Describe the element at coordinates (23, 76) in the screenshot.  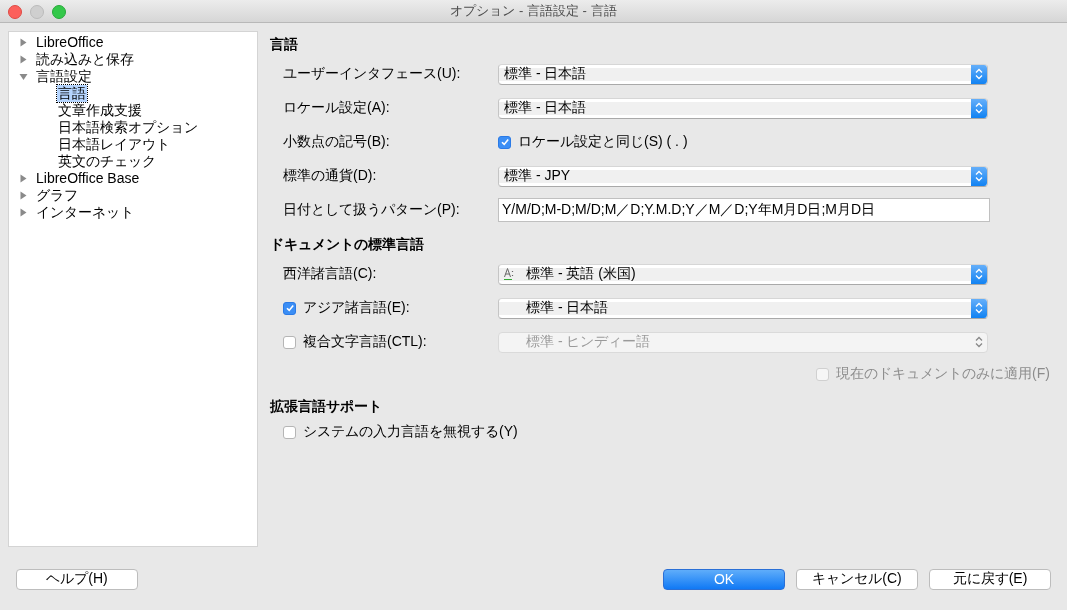
I see `collapse-arrow-icon` at that location.